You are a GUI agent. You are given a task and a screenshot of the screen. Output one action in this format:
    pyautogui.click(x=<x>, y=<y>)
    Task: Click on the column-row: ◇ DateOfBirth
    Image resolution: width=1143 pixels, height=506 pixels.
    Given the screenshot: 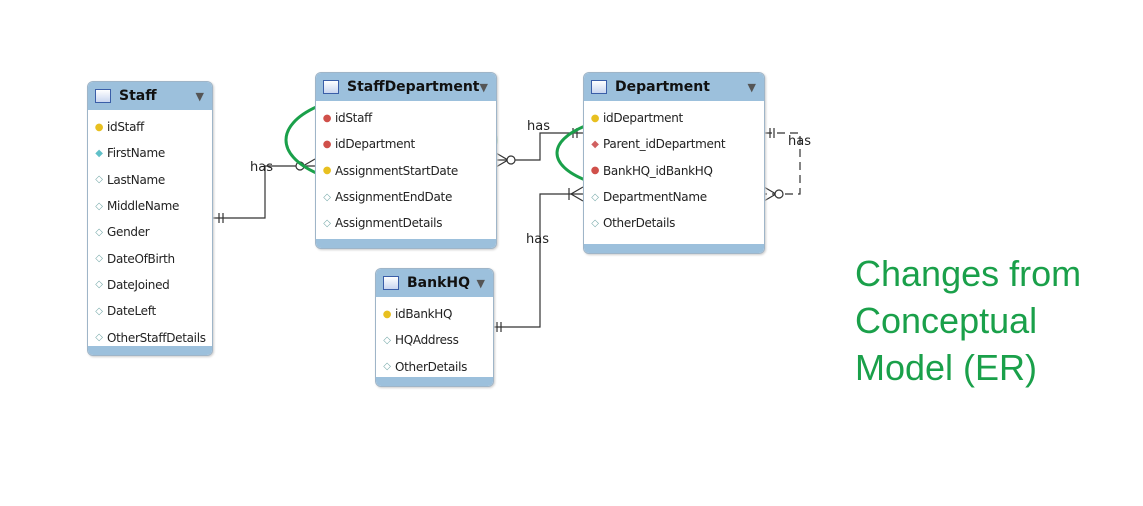 What is the action you would take?
    pyautogui.click(x=150, y=258)
    